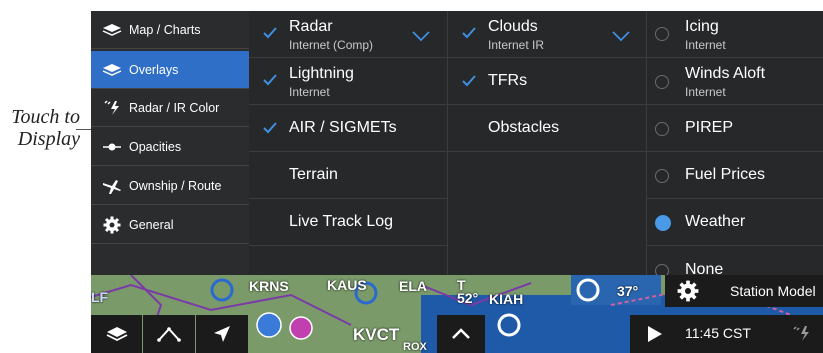  I want to click on option-title: Icing, so click(702, 26).